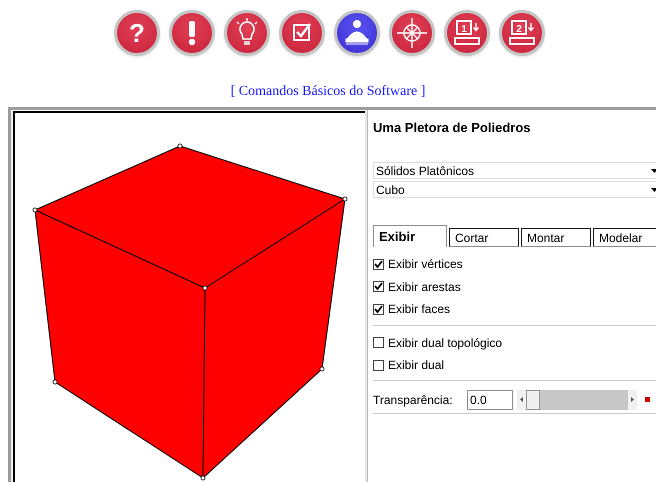 Image resolution: width=656 pixels, height=482 pixels. Describe the element at coordinates (521, 399) in the screenshot. I see `left-arrow-icon` at that location.